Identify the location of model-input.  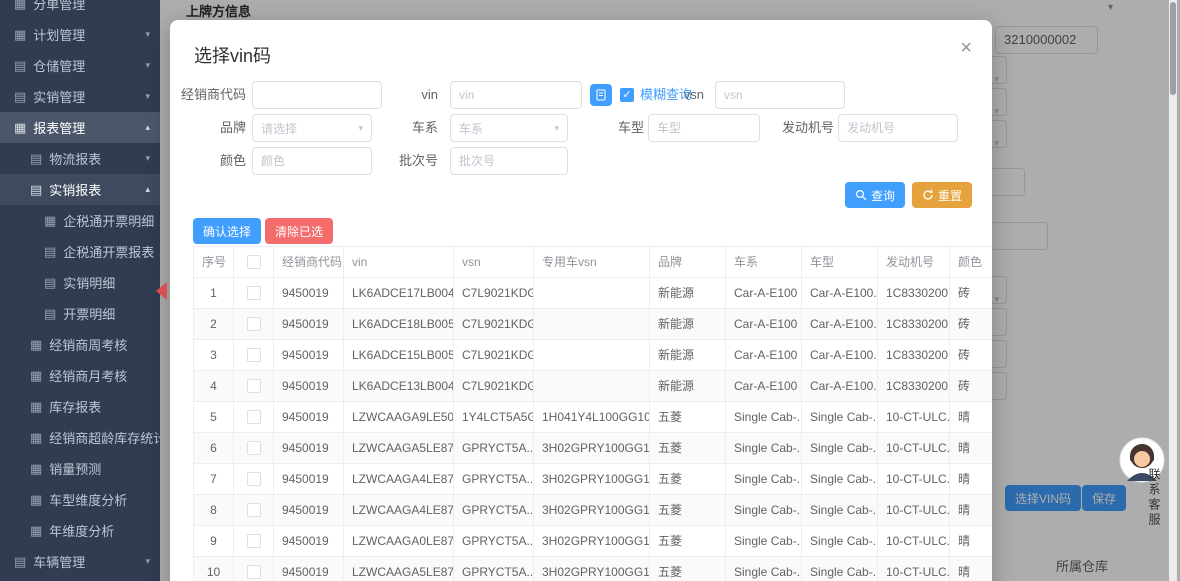
(704, 128).